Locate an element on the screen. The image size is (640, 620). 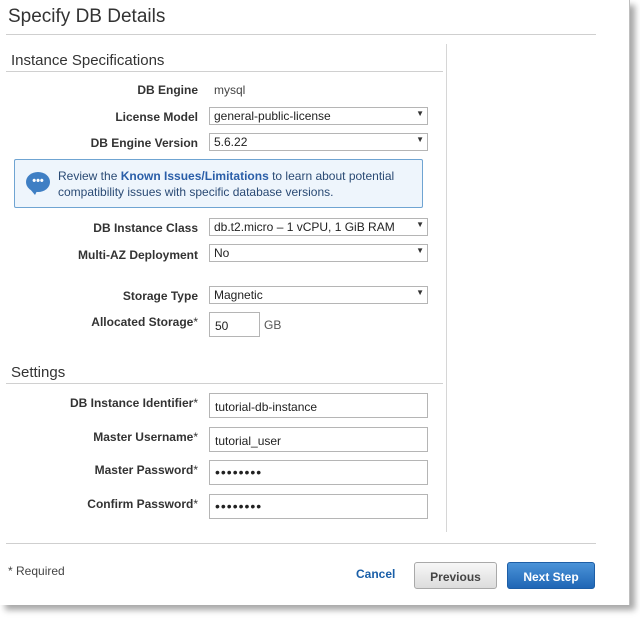
master-password-label-text: Master Password is located at coordinates (144, 470).